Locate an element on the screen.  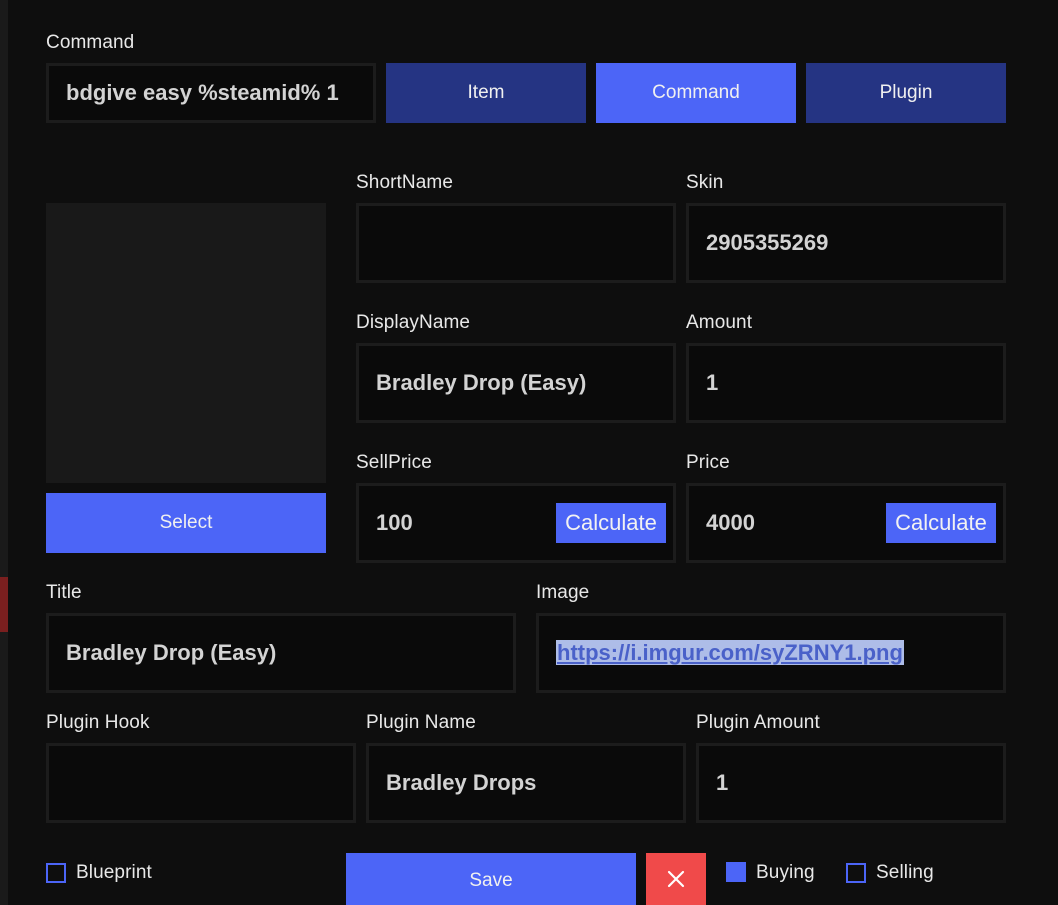
amount-value: 1 is located at coordinates (712, 382).